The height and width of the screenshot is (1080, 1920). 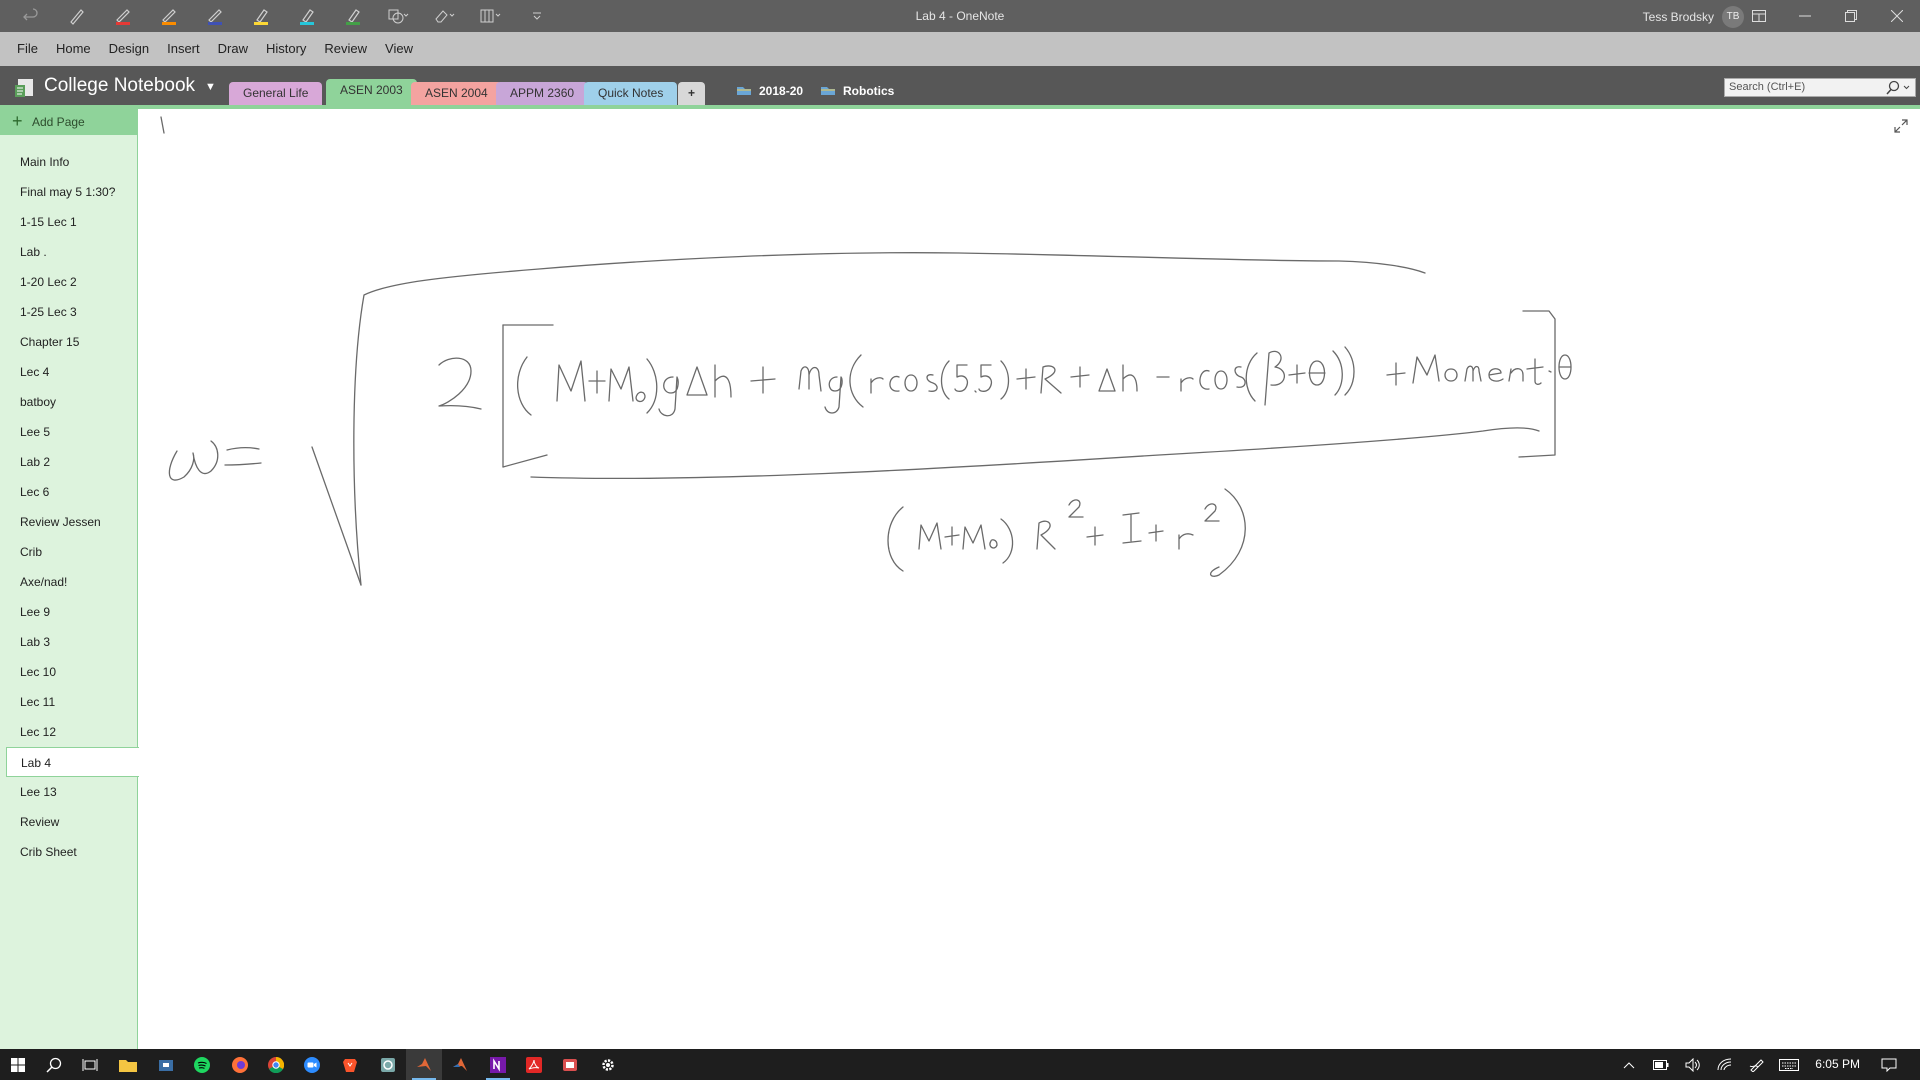 What do you see at coordinates (24, 88) in the screenshot?
I see `notebook-icon` at bounding box center [24, 88].